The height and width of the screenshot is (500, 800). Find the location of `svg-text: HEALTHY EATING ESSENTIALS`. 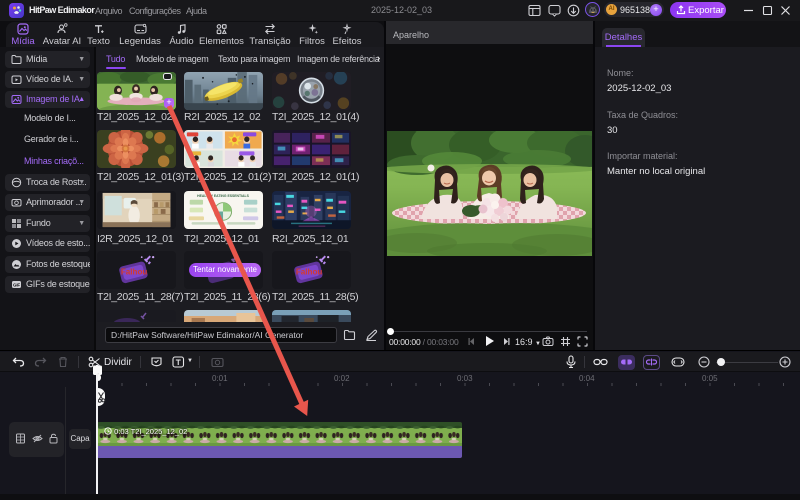

svg-text: HEALTHY EATING ESSENTIALS is located at coordinates (223, 196).